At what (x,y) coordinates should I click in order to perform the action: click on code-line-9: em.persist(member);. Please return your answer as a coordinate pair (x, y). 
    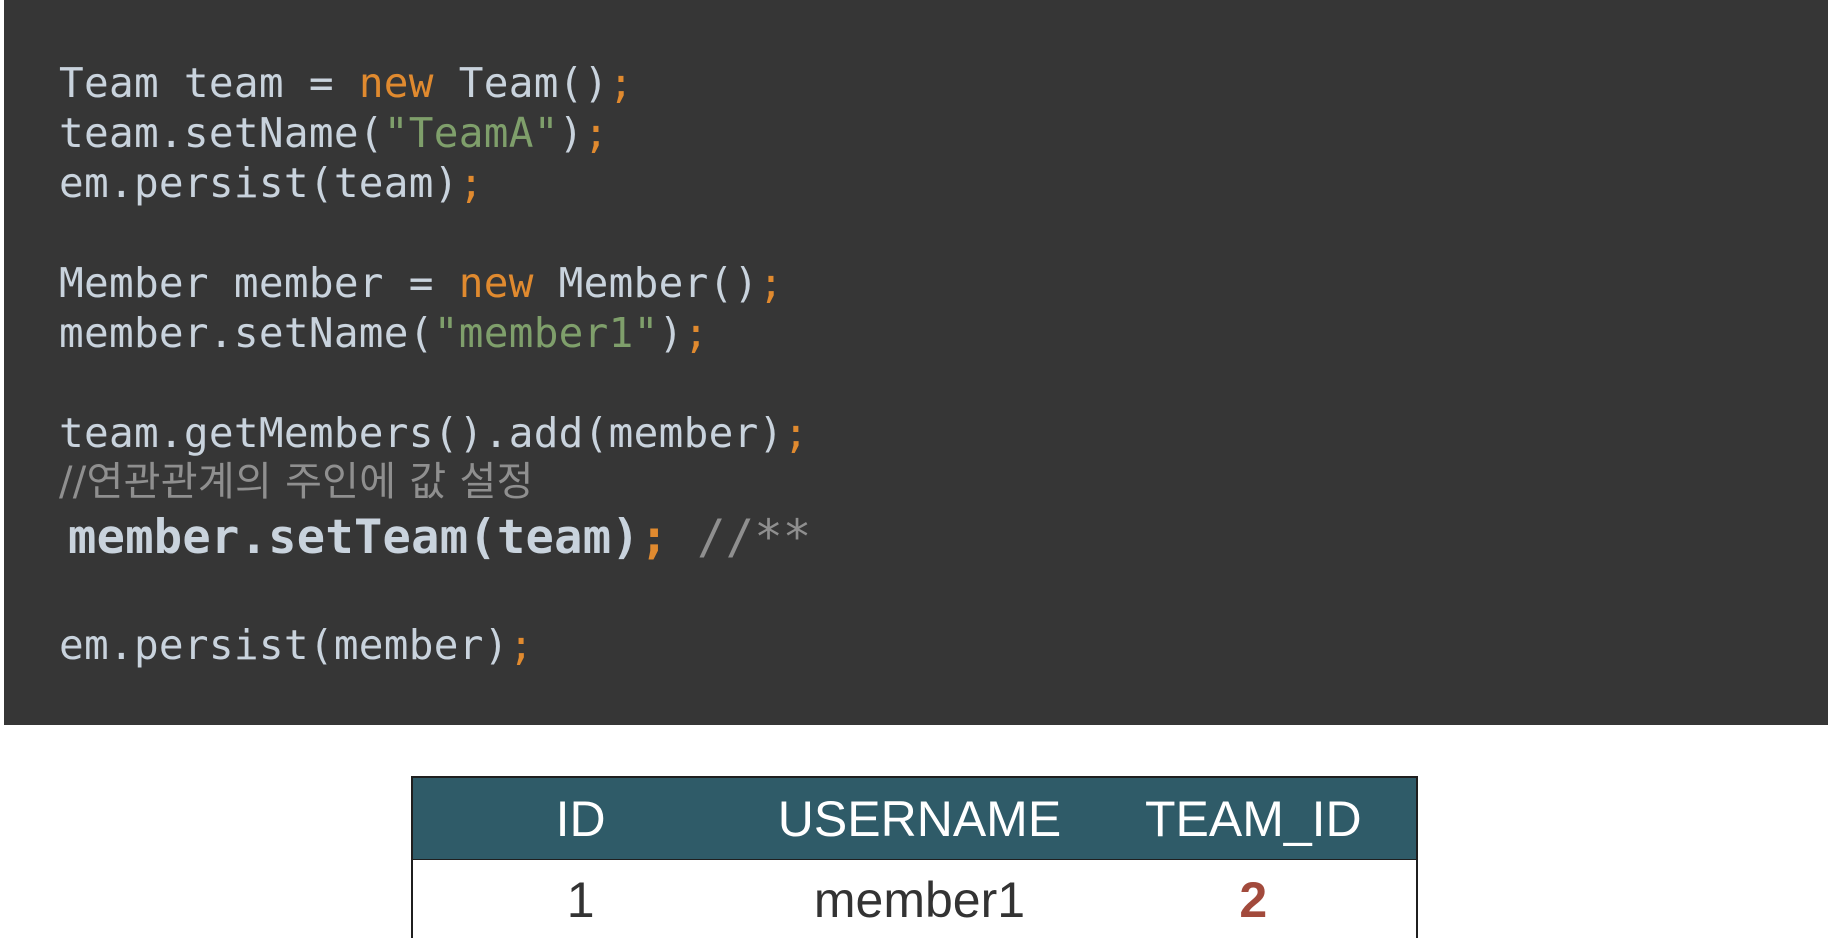
    Looking at the image, I should click on (296, 645).